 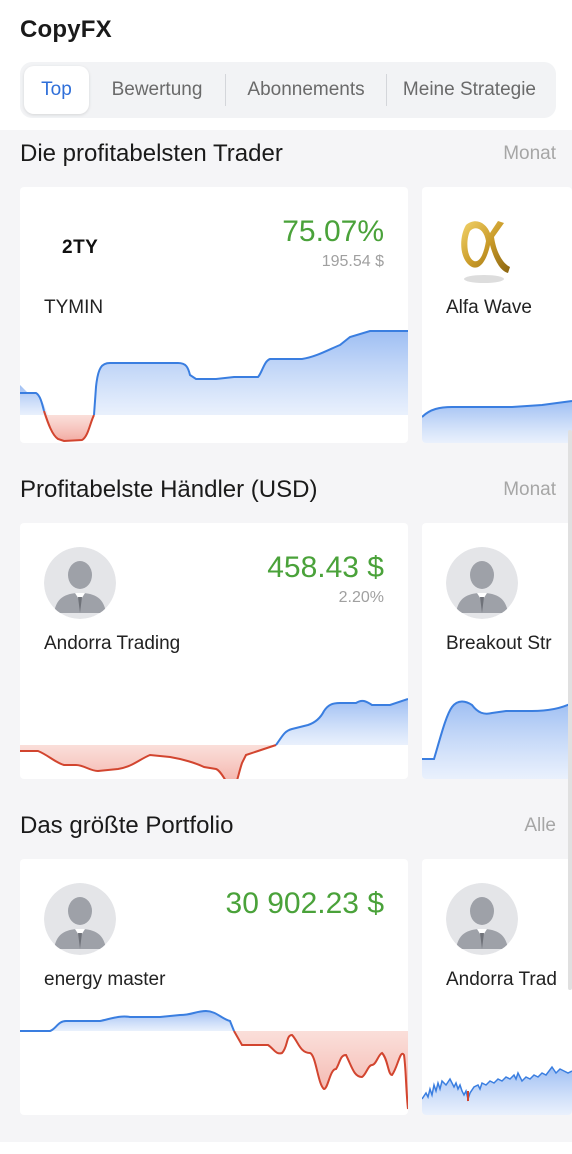 What do you see at coordinates (157, 90) in the screenshot?
I see `tab-bewertung: Bewertung` at bounding box center [157, 90].